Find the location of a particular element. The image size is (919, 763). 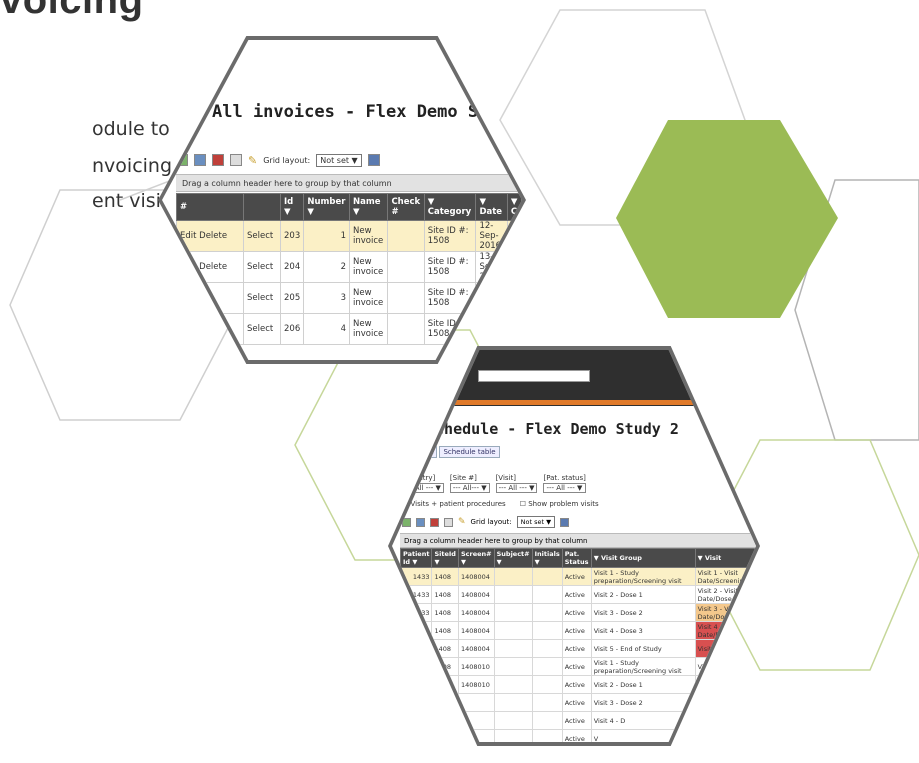

cell-visit-group: Visit 5 - End of Study is located at coordinates (643, 648).